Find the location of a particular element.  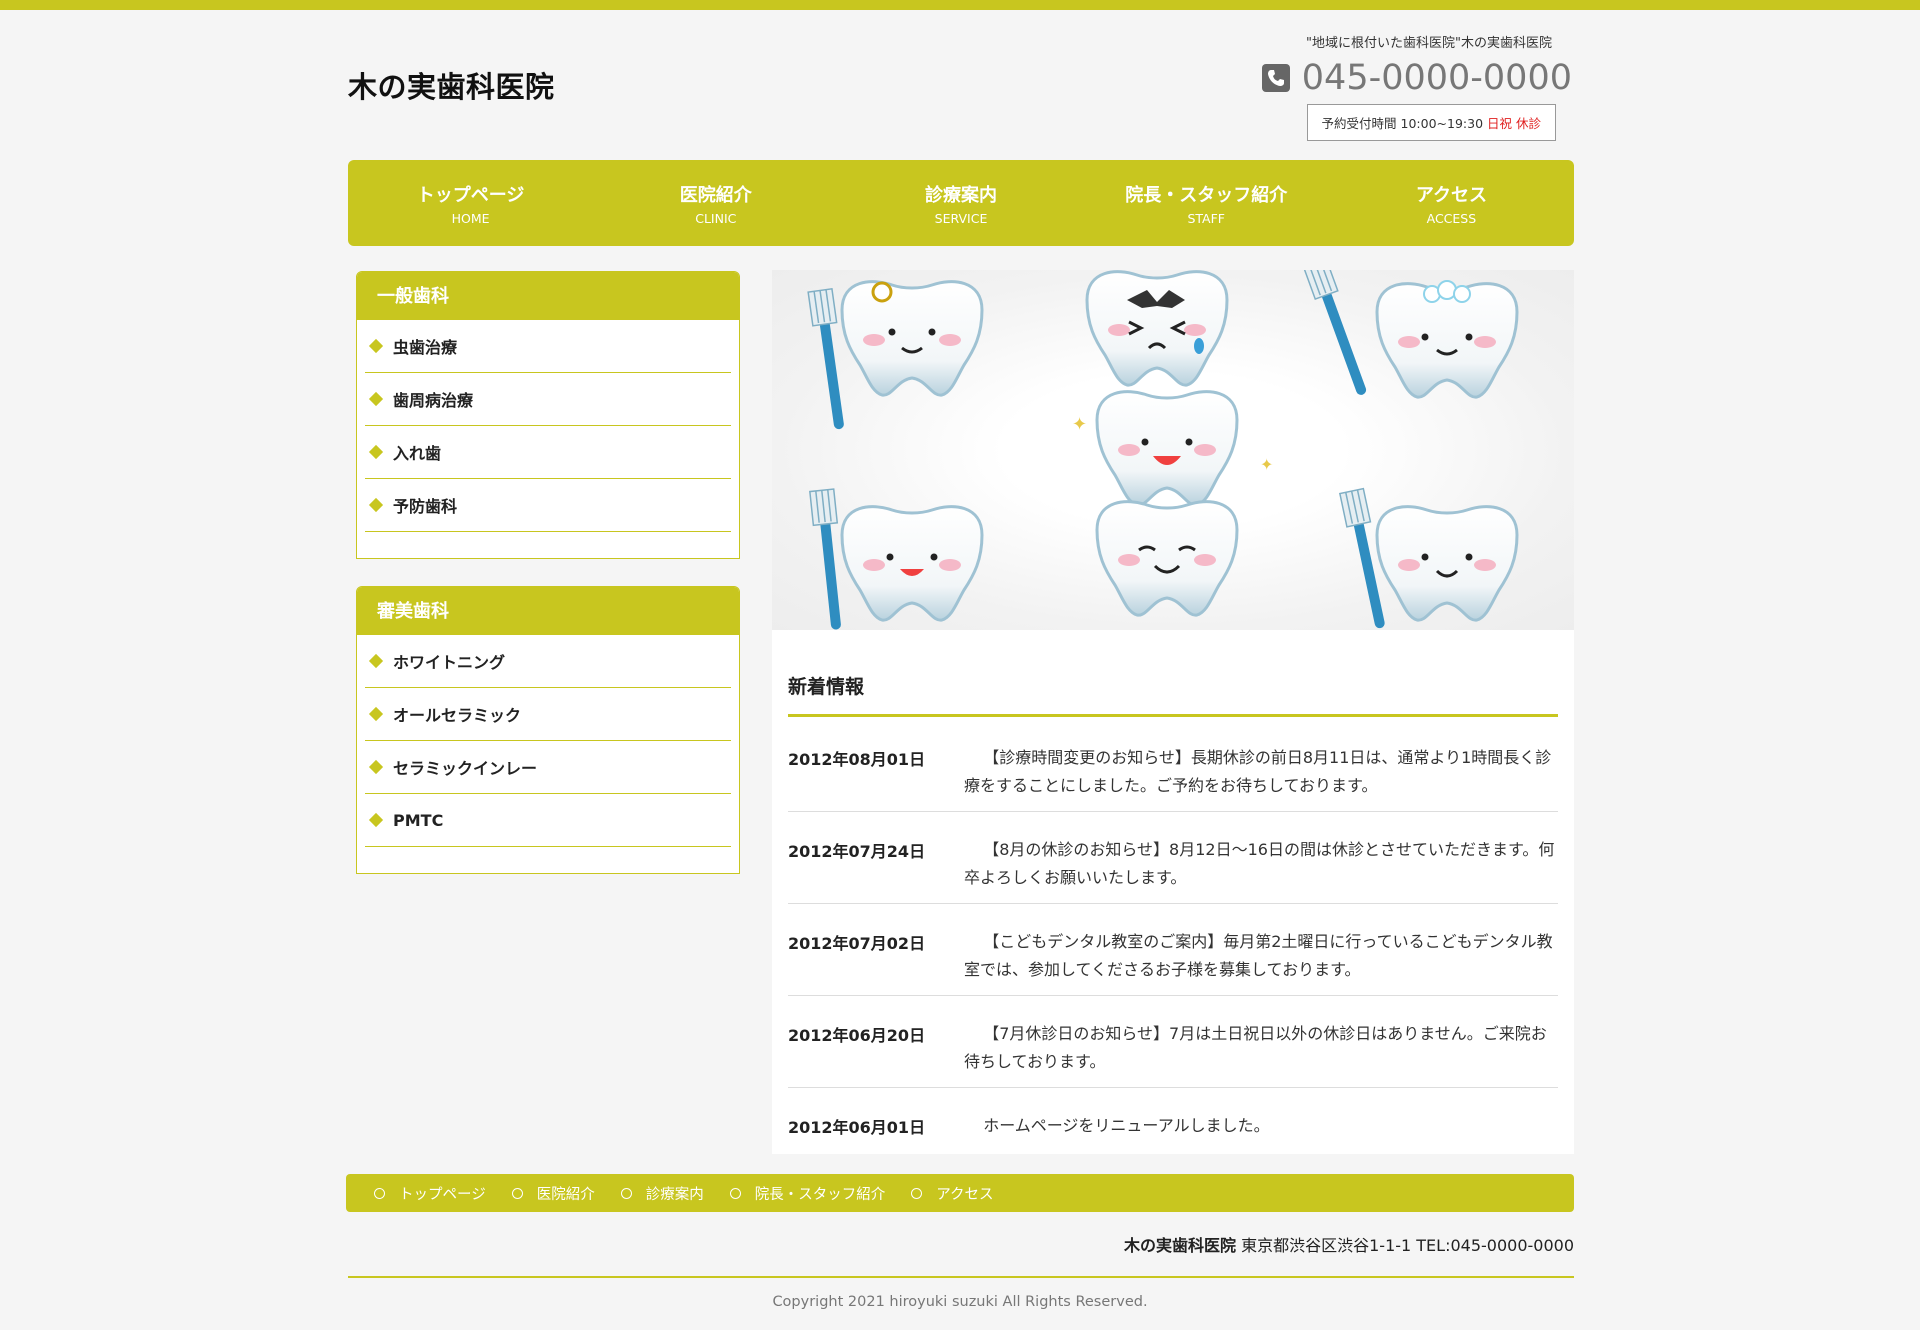

tagline: "地域に根付いた歯科医院"木の実歯科医院 is located at coordinates (1429, 43).